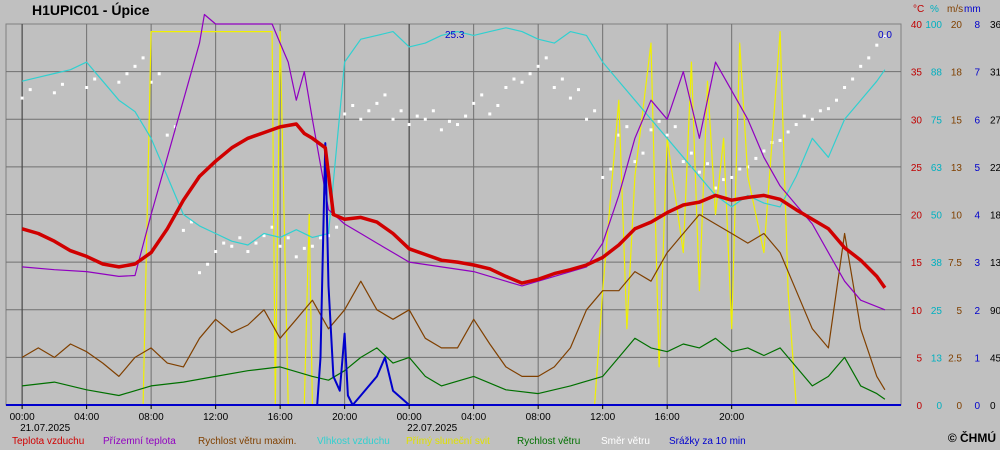  I want to click on axis-tick-label: 7, so click(977, 73).